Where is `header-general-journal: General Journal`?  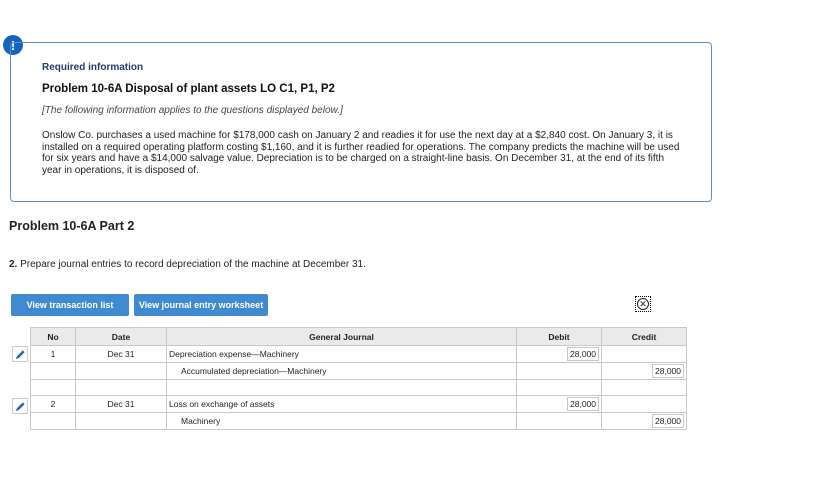 header-general-journal: General Journal is located at coordinates (341, 336).